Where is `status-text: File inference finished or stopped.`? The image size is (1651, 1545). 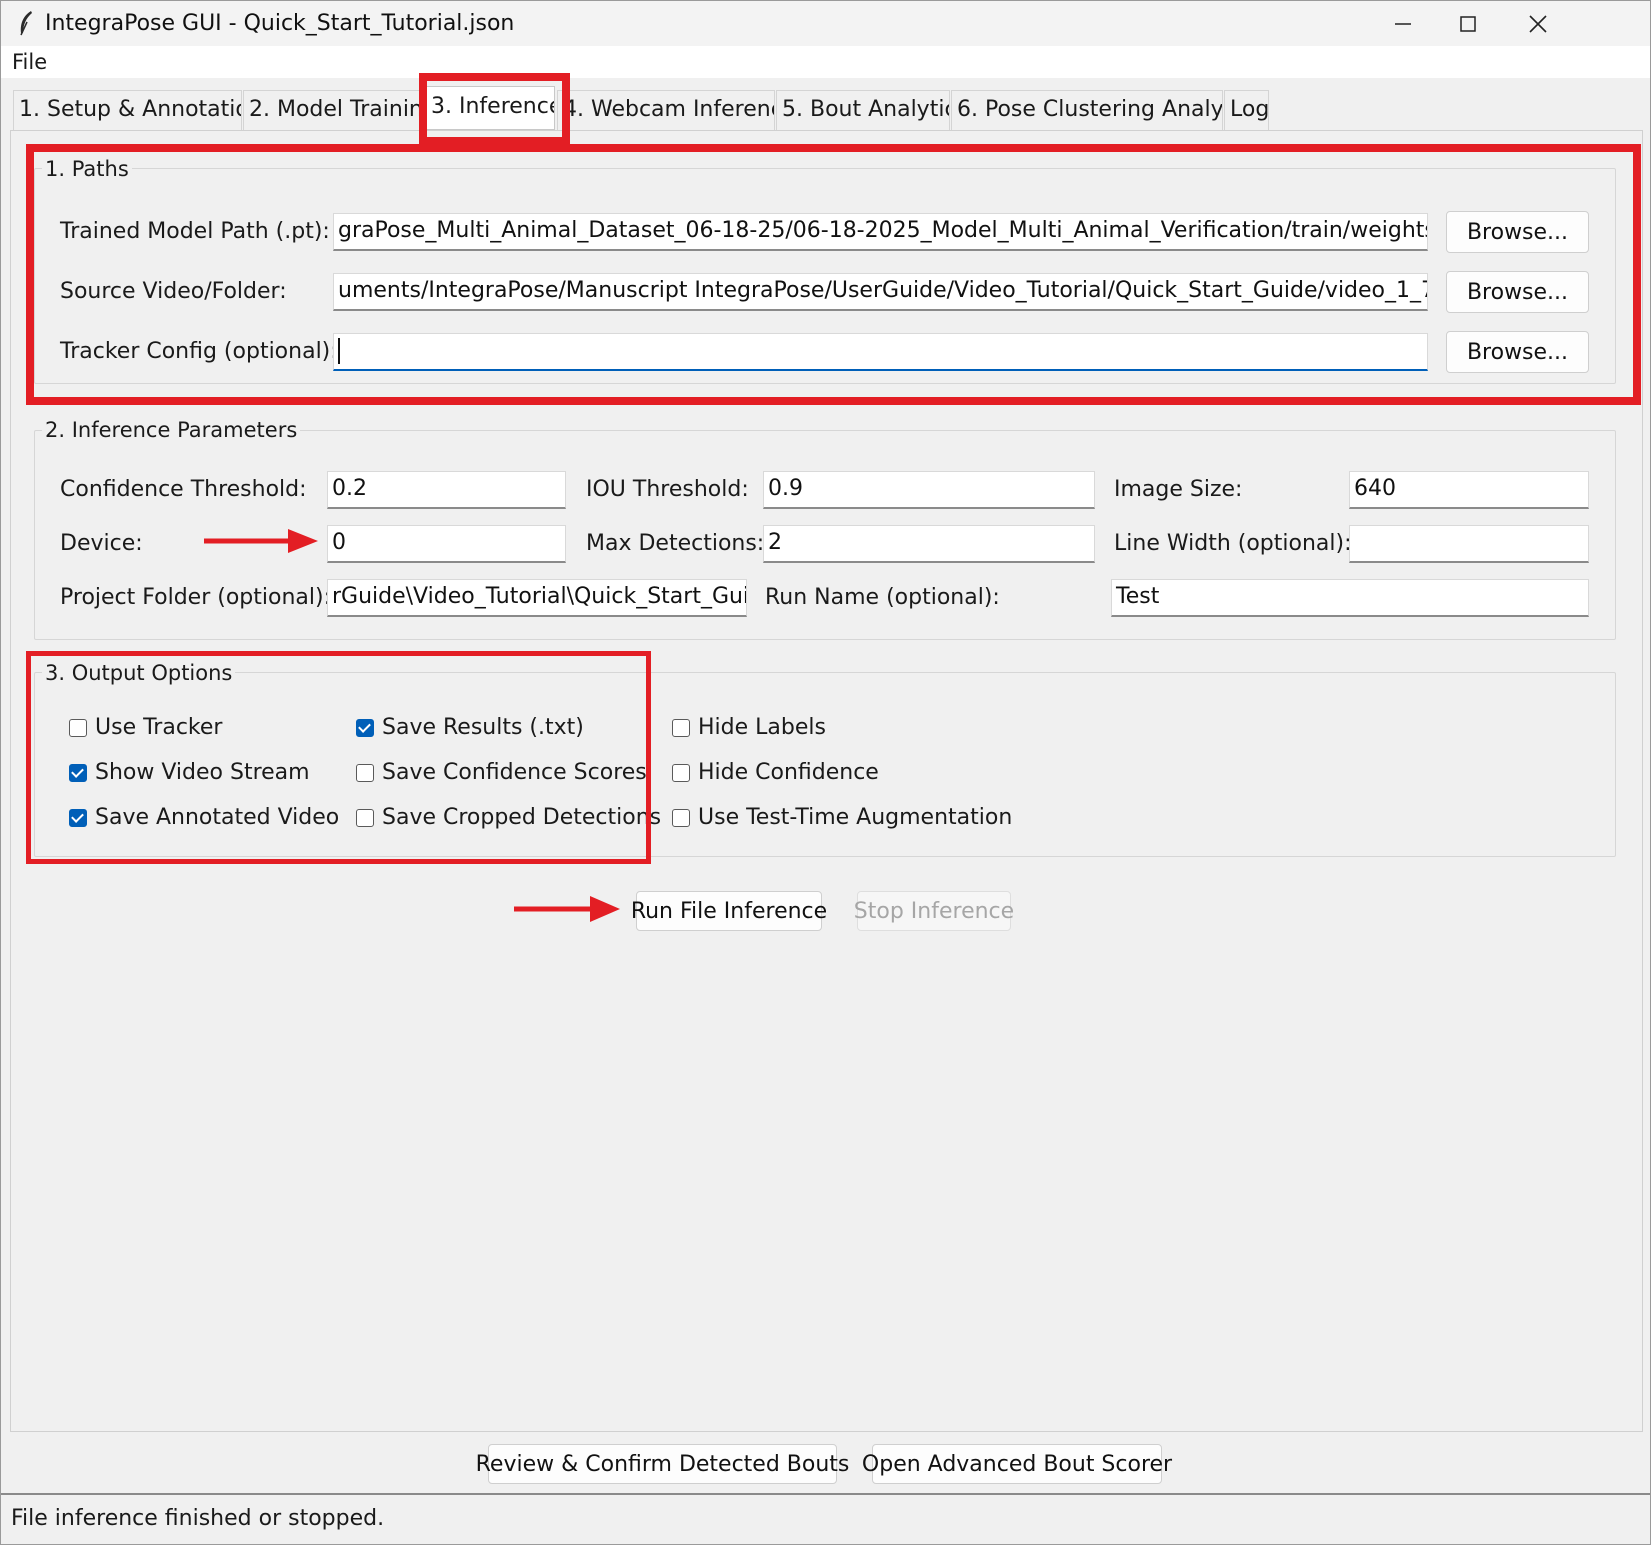 status-text: File inference finished or stopped. is located at coordinates (198, 1518).